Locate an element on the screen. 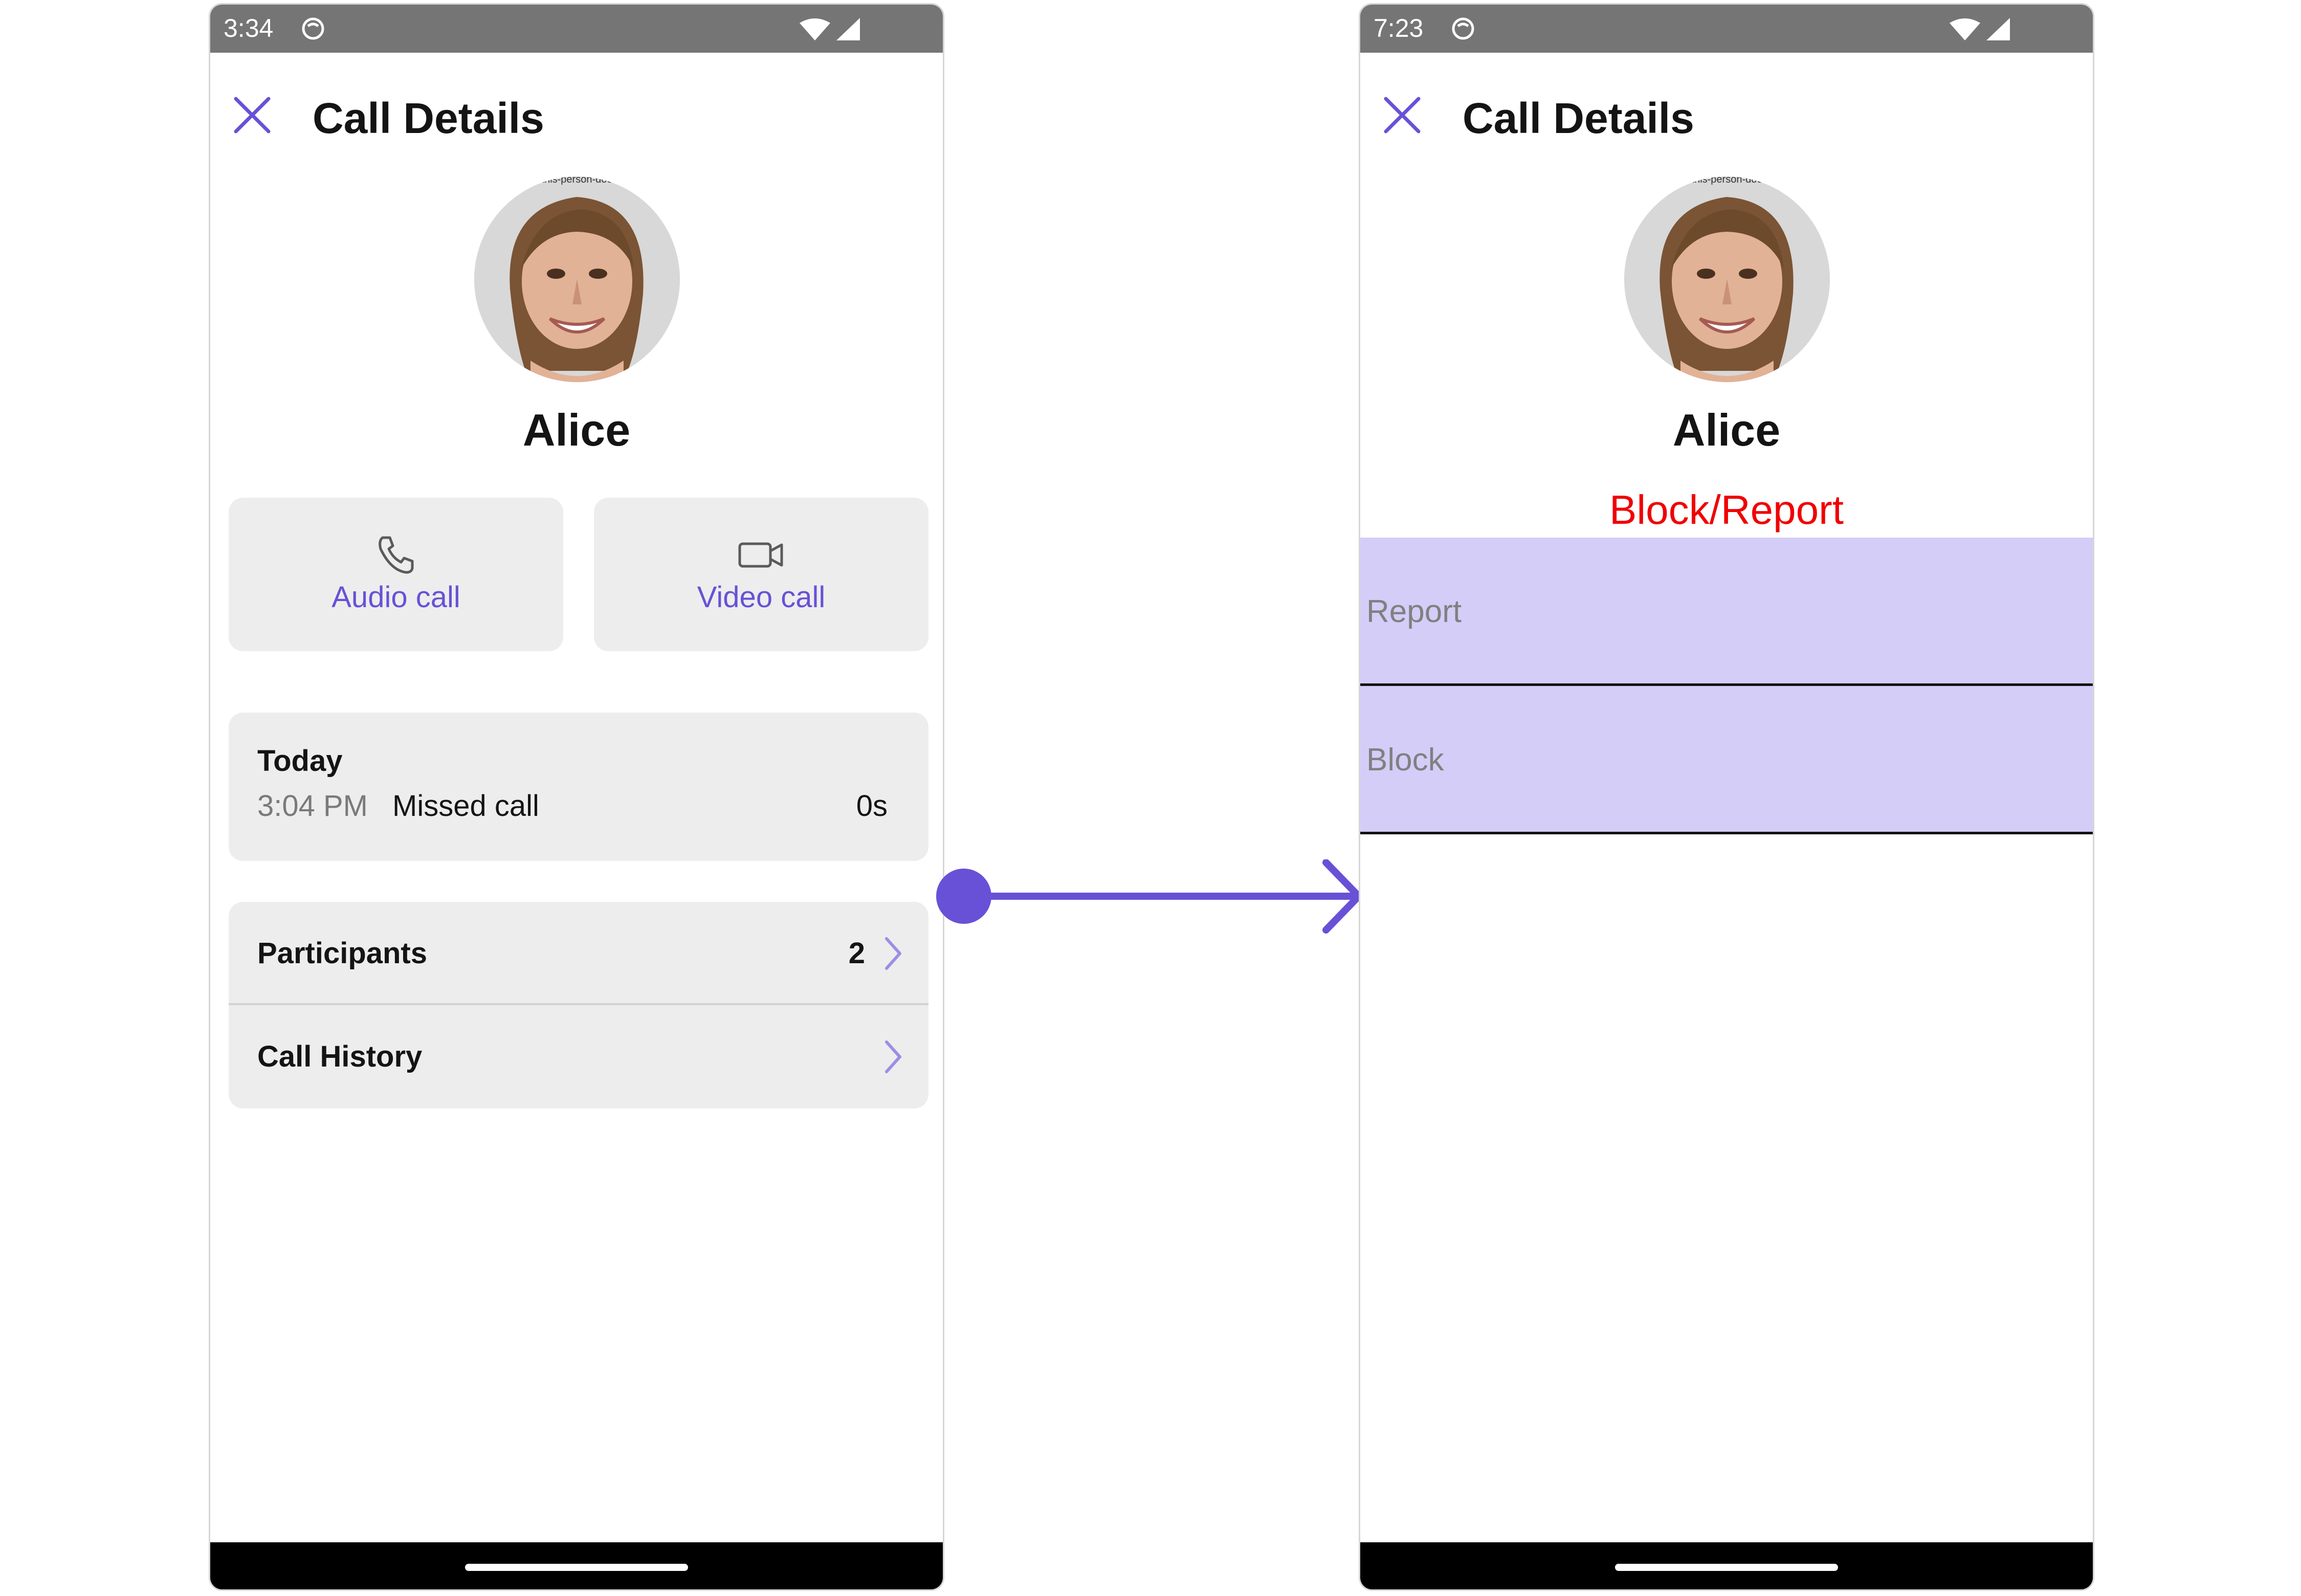 The image size is (2301, 1596). call-log-time: 3:04 PM is located at coordinates (312, 806).